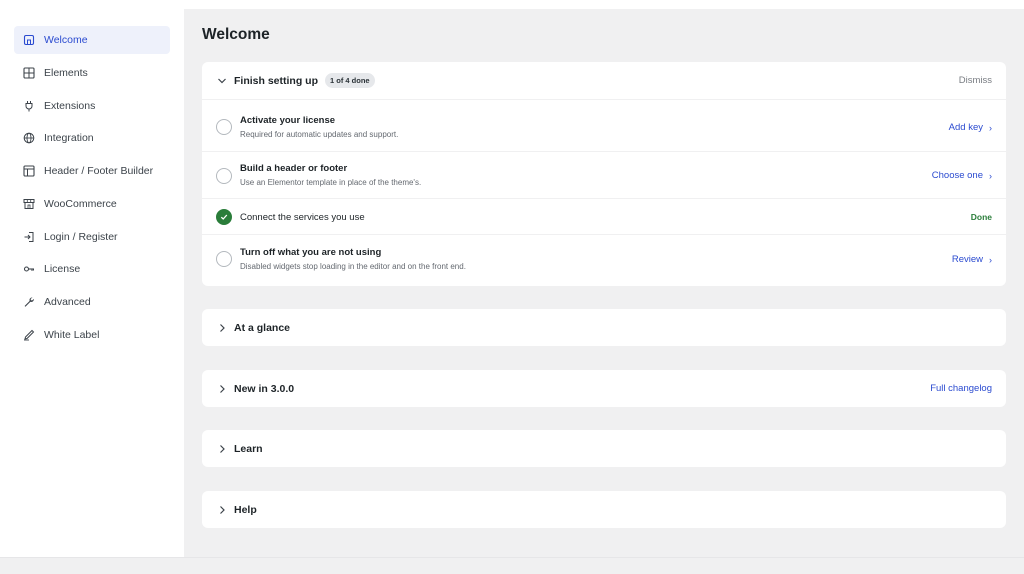  What do you see at coordinates (222, 81) in the screenshot?
I see `chevron-down-icon` at bounding box center [222, 81].